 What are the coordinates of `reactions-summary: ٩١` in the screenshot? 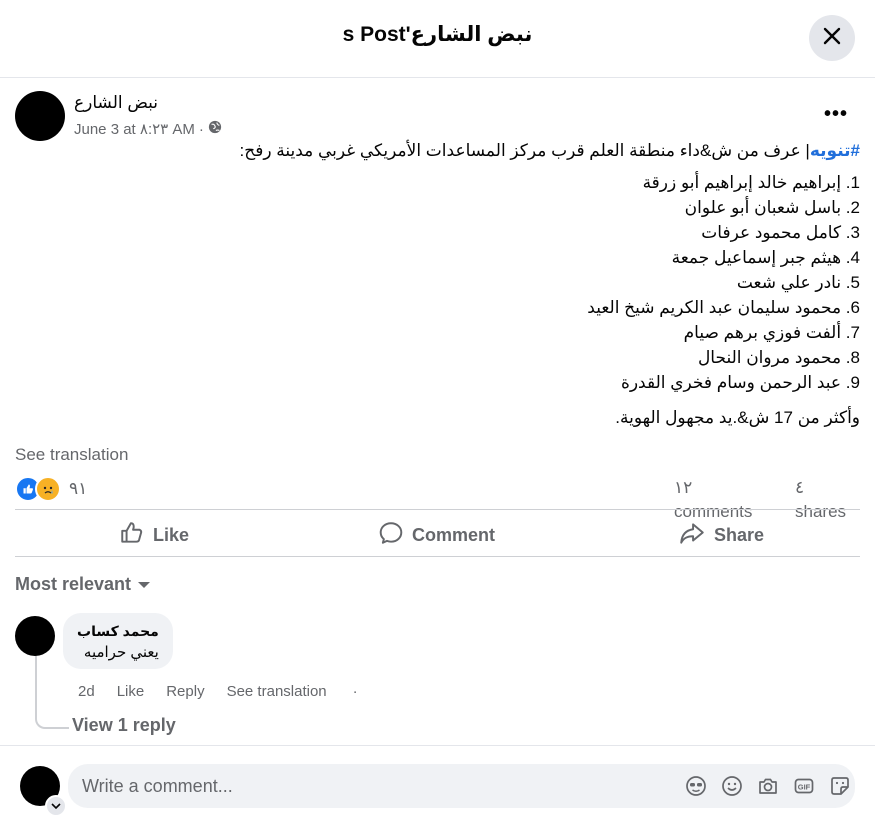 It's located at (51, 489).